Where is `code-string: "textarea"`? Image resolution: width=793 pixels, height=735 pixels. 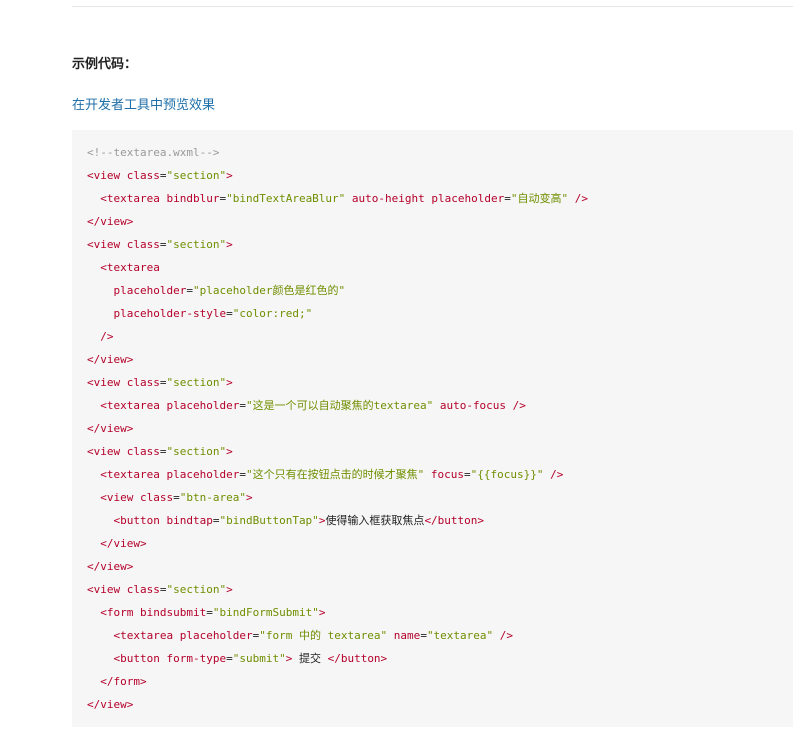
code-string: "textarea" is located at coordinates (460, 635).